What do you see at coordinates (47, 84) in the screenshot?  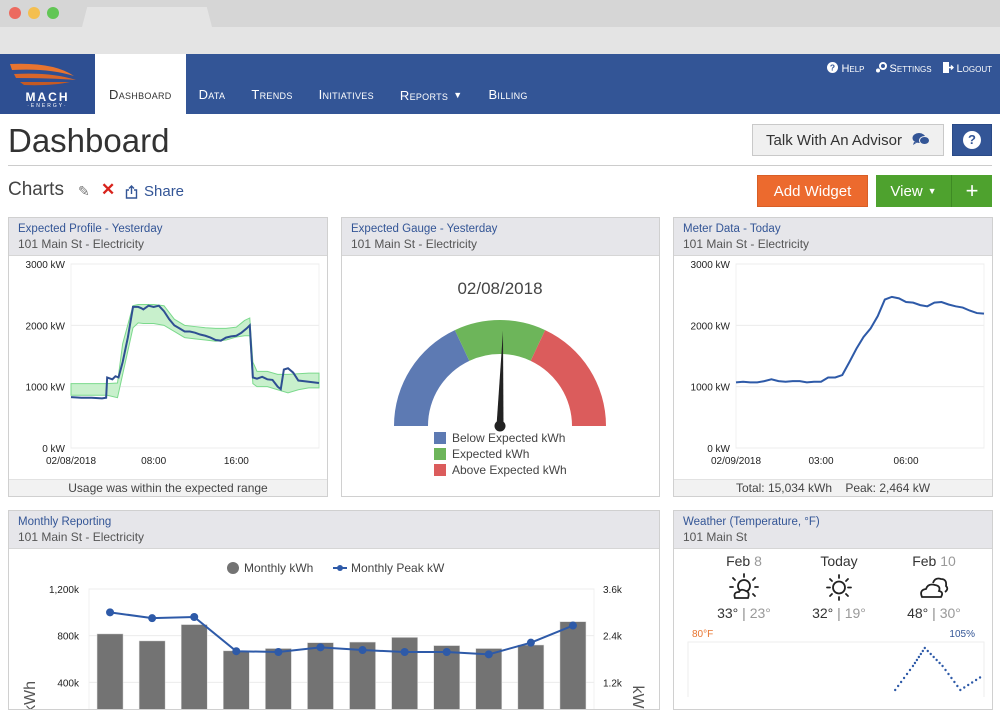 I see `mach-energy-logo: MACH ·ENERGY·` at bounding box center [47, 84].